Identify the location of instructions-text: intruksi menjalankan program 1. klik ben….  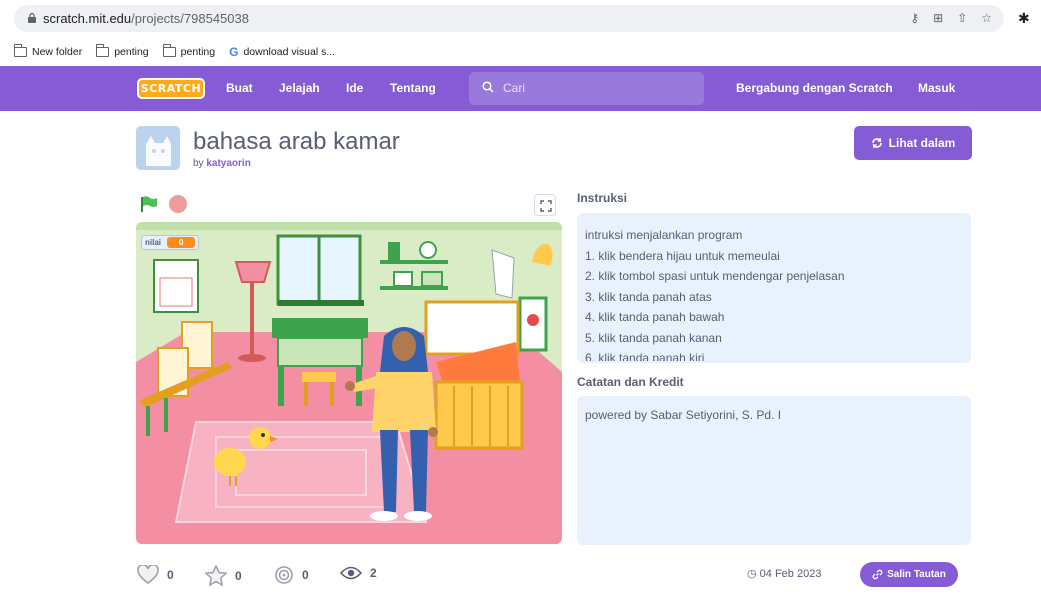
(777, 293).